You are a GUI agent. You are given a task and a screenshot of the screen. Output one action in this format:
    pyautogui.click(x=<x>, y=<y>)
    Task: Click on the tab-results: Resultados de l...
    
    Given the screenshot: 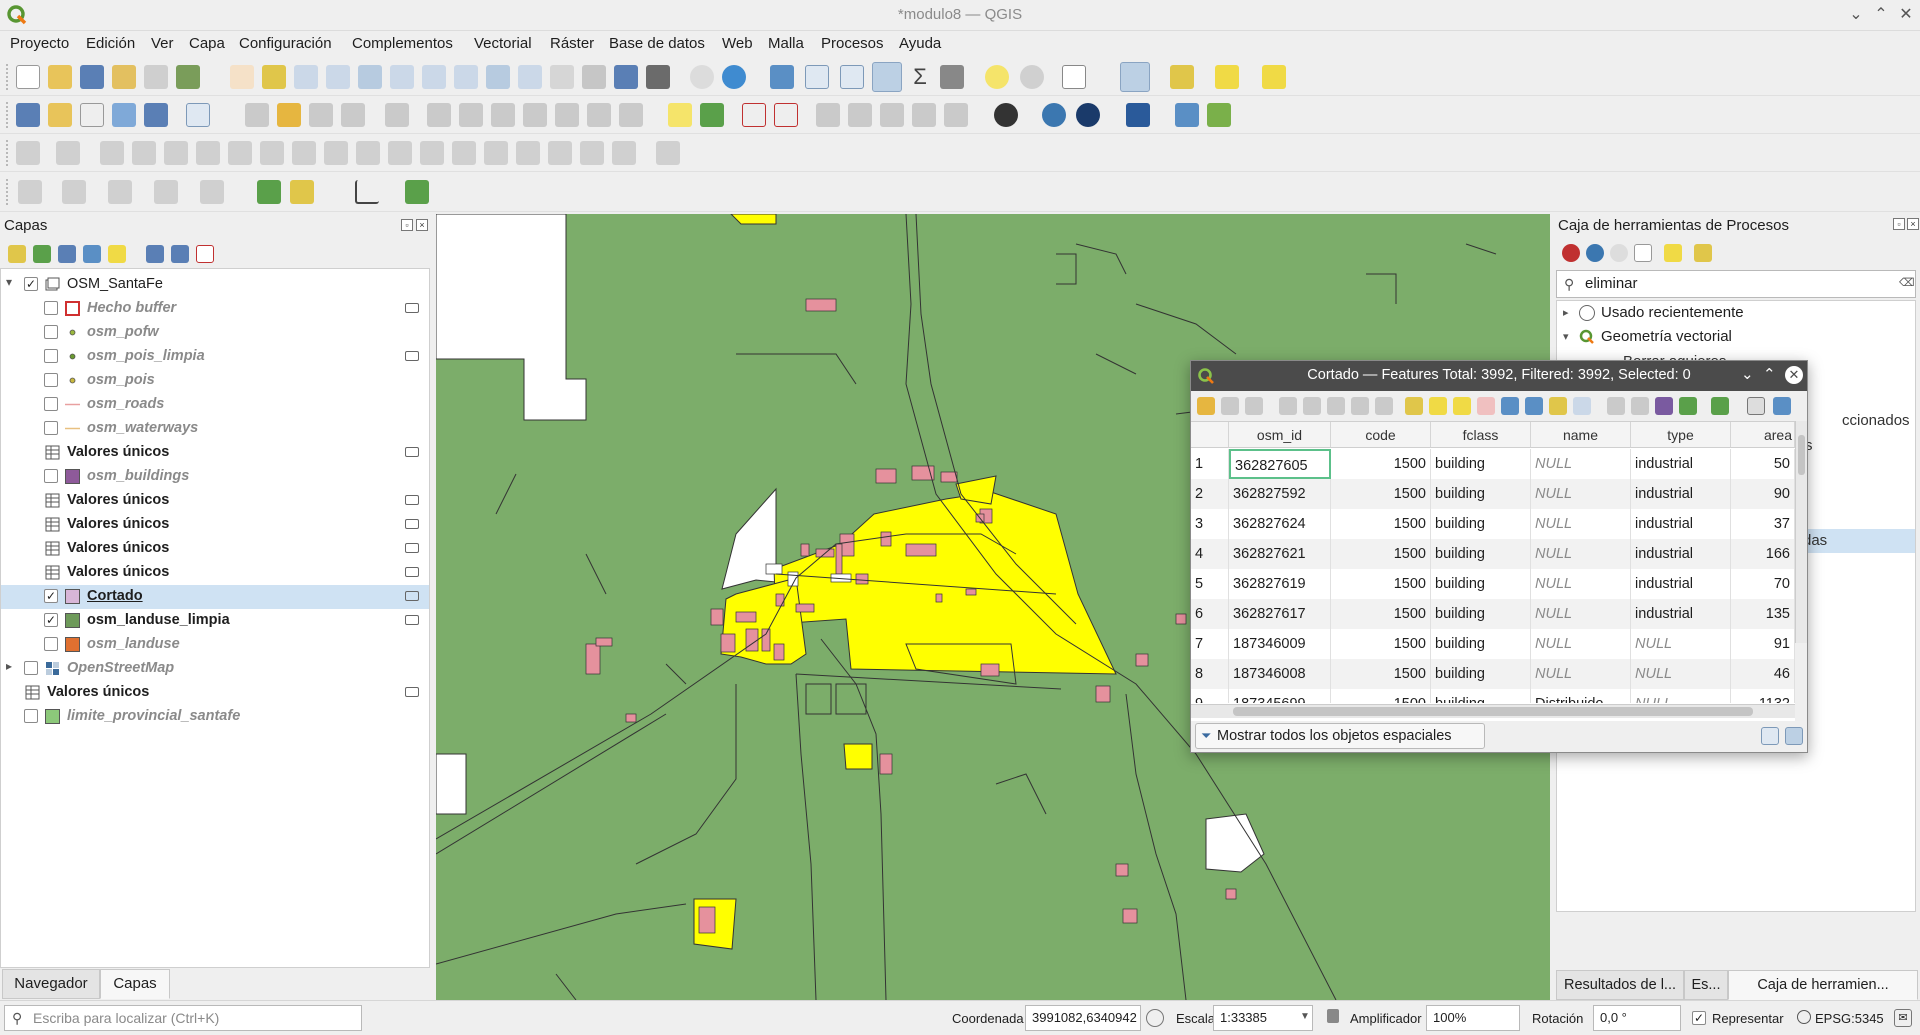 What is the action you would take?
    pyautogui.click(x=1620, y=985)
    